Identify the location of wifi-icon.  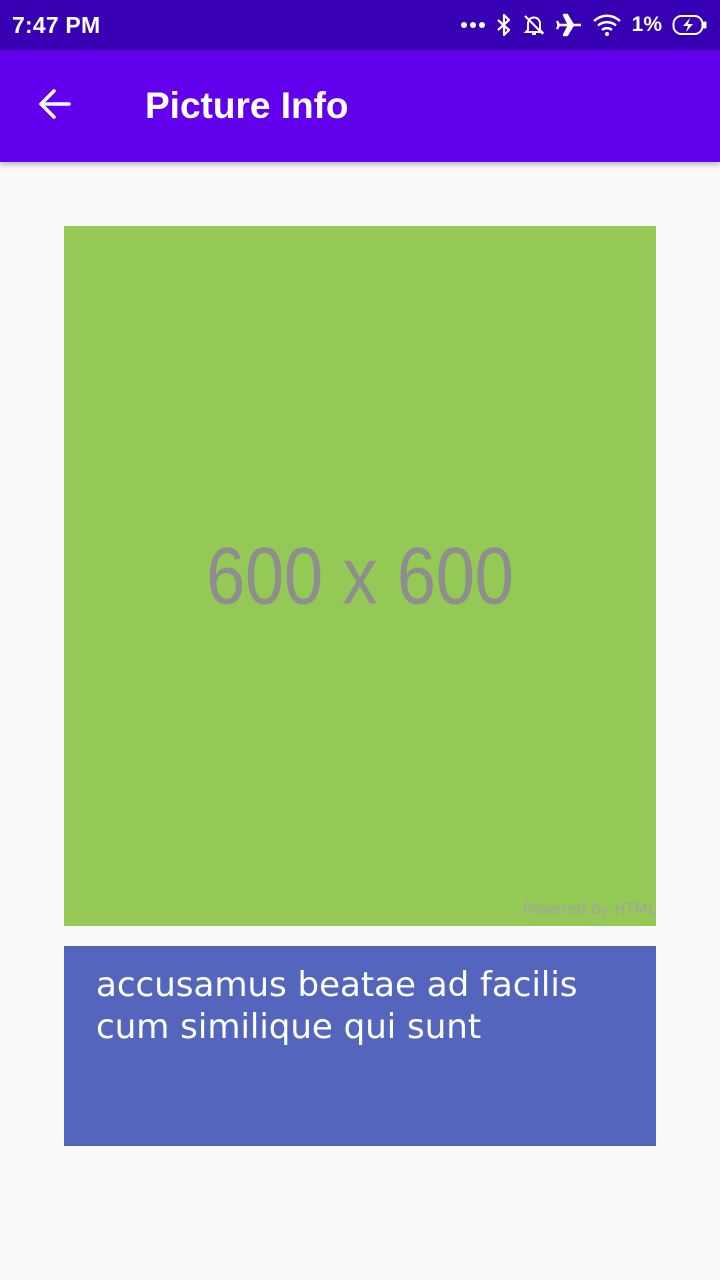
(607, 25).